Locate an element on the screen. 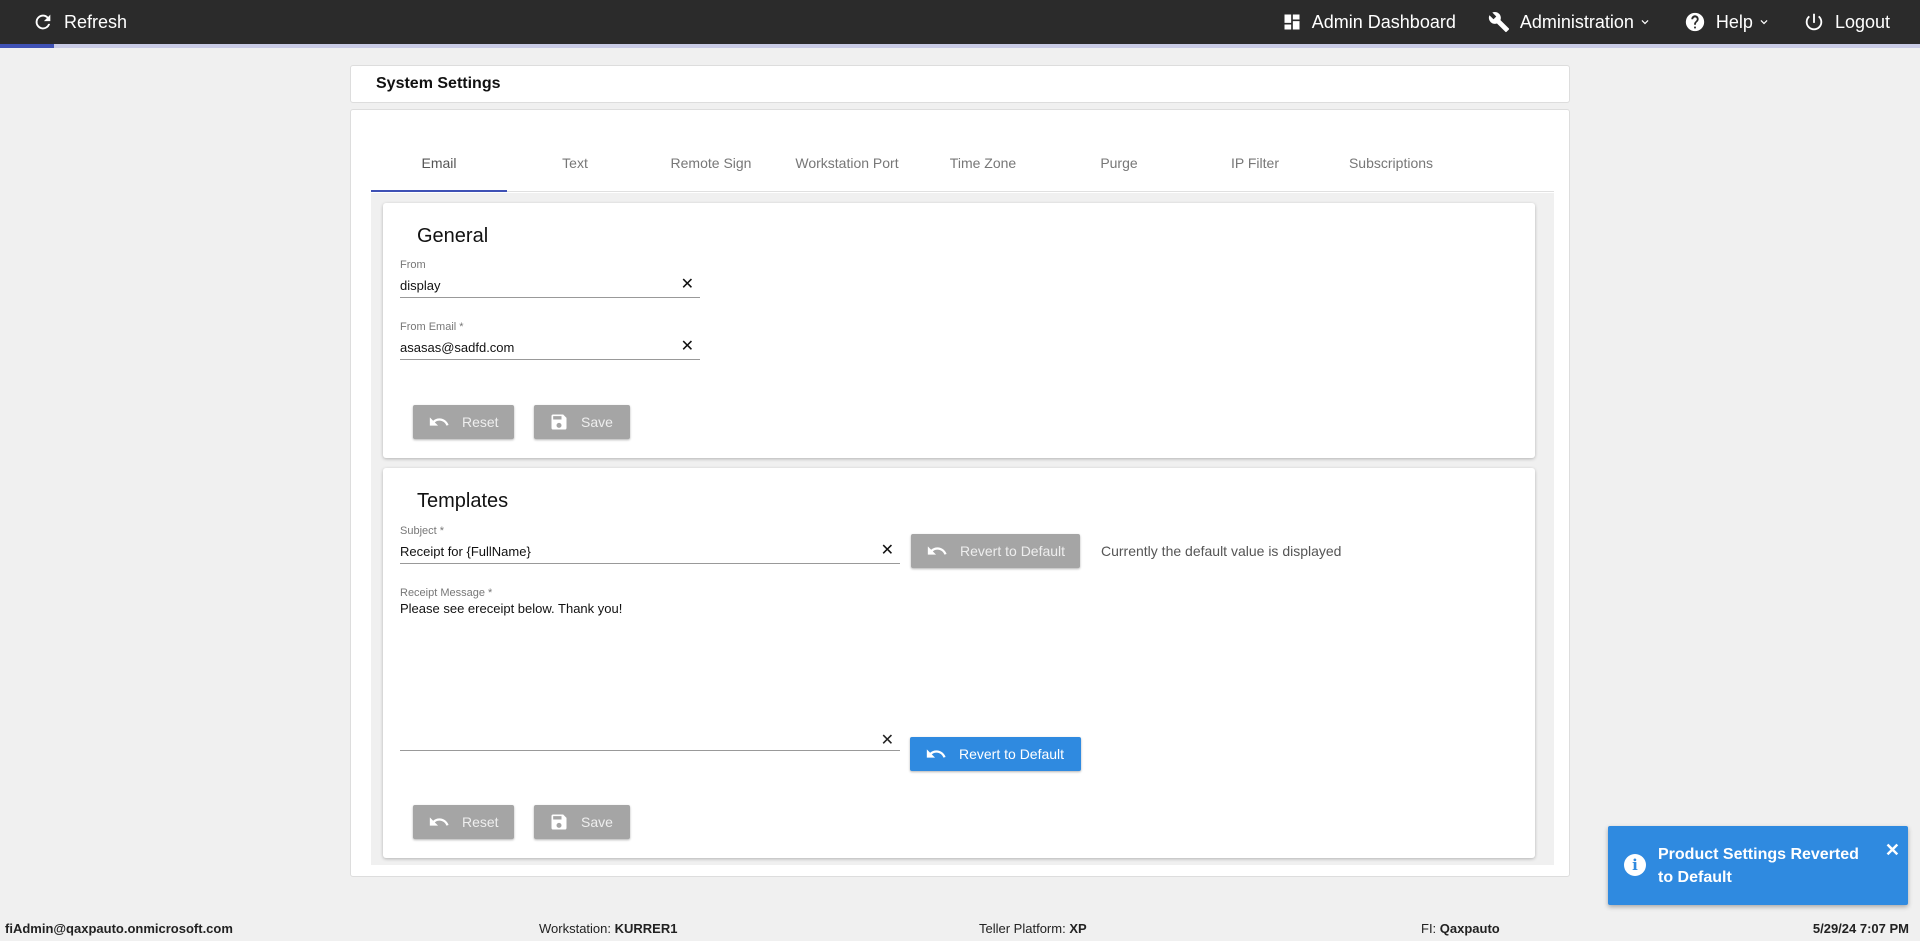 This screenshot has width=1920, height=941. toast-message: Product Settings Reverted to Default is located at coordinates (1758, 866).